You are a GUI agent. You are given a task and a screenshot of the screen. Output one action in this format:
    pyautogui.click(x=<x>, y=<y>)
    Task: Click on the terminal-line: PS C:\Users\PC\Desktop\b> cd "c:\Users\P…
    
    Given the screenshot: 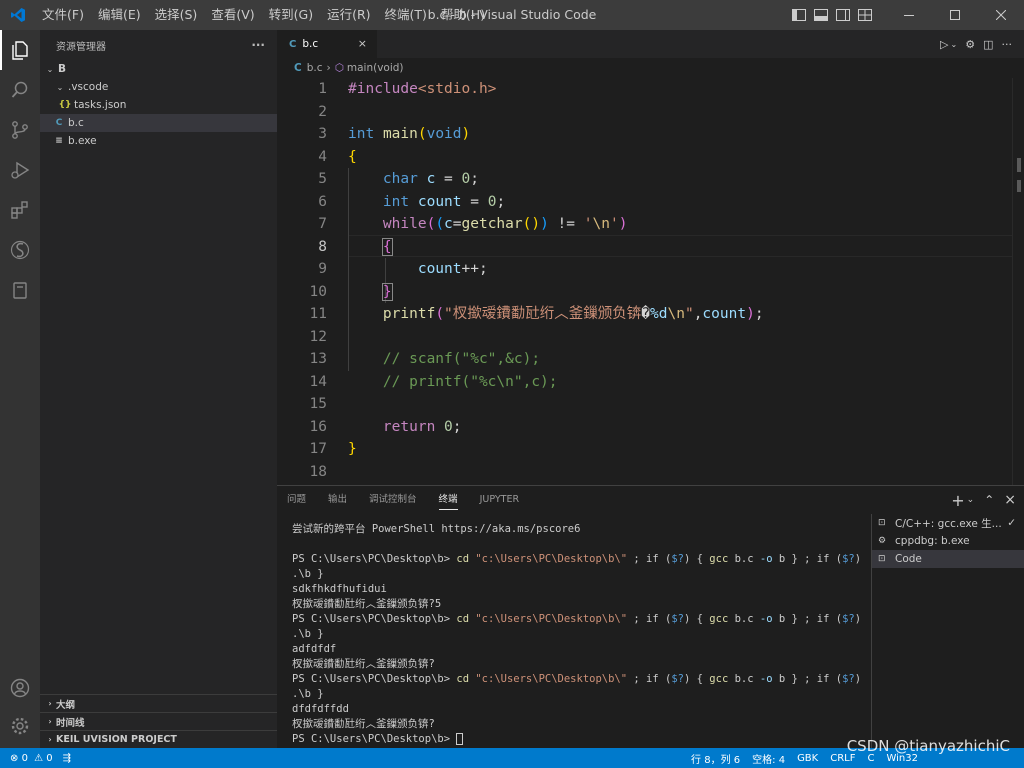 What is the action you would take?
    pyautogui.click(x=577, y=679)
    